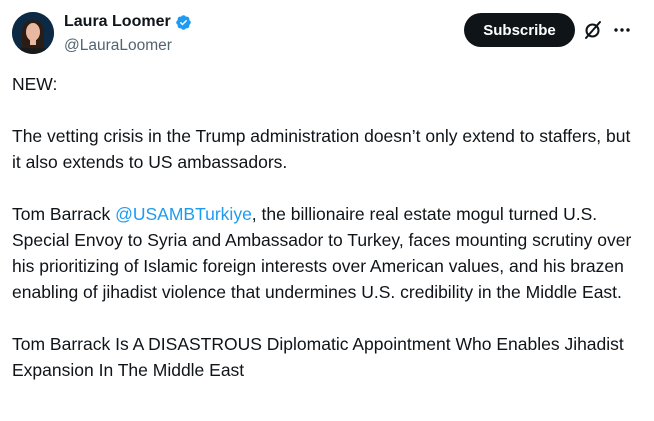 This screenshot has height=421, width=654. I want to click on grok-icon, so click(593, 30).